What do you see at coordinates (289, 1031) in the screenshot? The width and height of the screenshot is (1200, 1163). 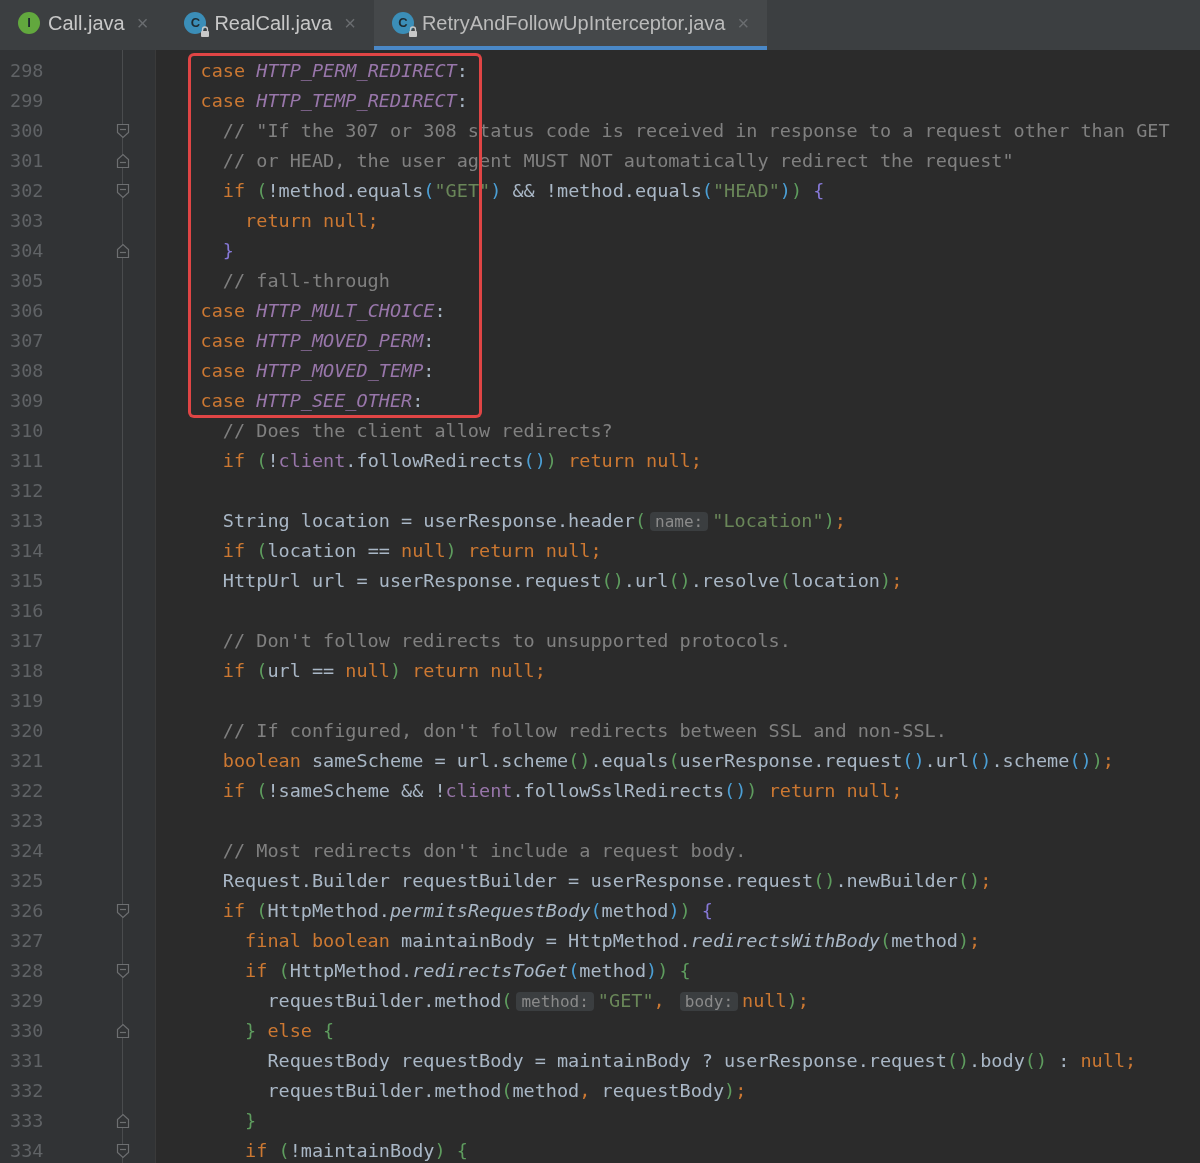 I see `code-line: } else {` at bounding box center [289, 1031].